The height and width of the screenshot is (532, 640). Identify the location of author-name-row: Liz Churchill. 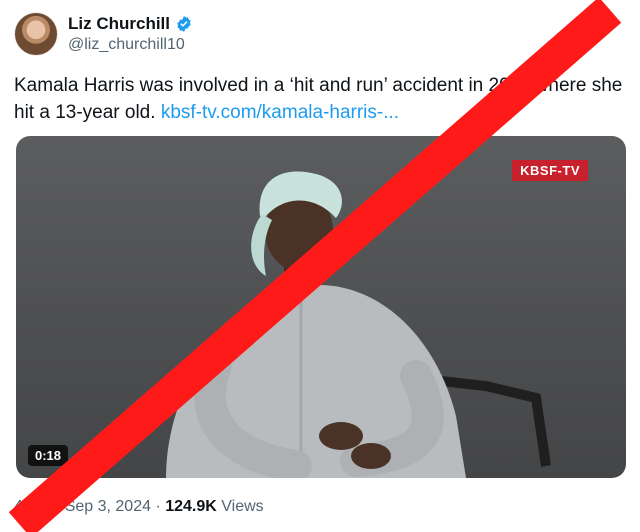
(130, 24).